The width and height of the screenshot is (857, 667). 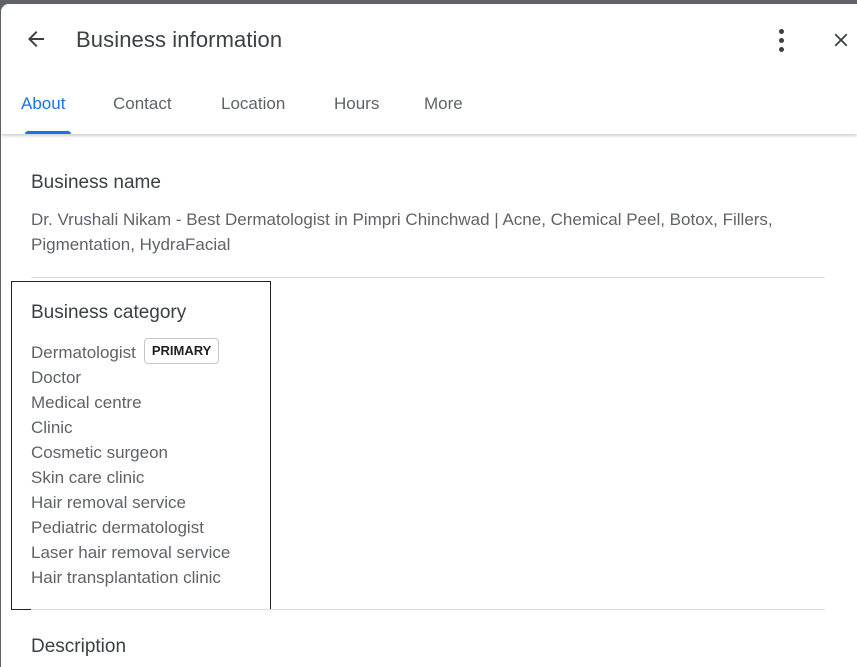 I want to click on arrow-left-icon, so click(x=36, y=39).